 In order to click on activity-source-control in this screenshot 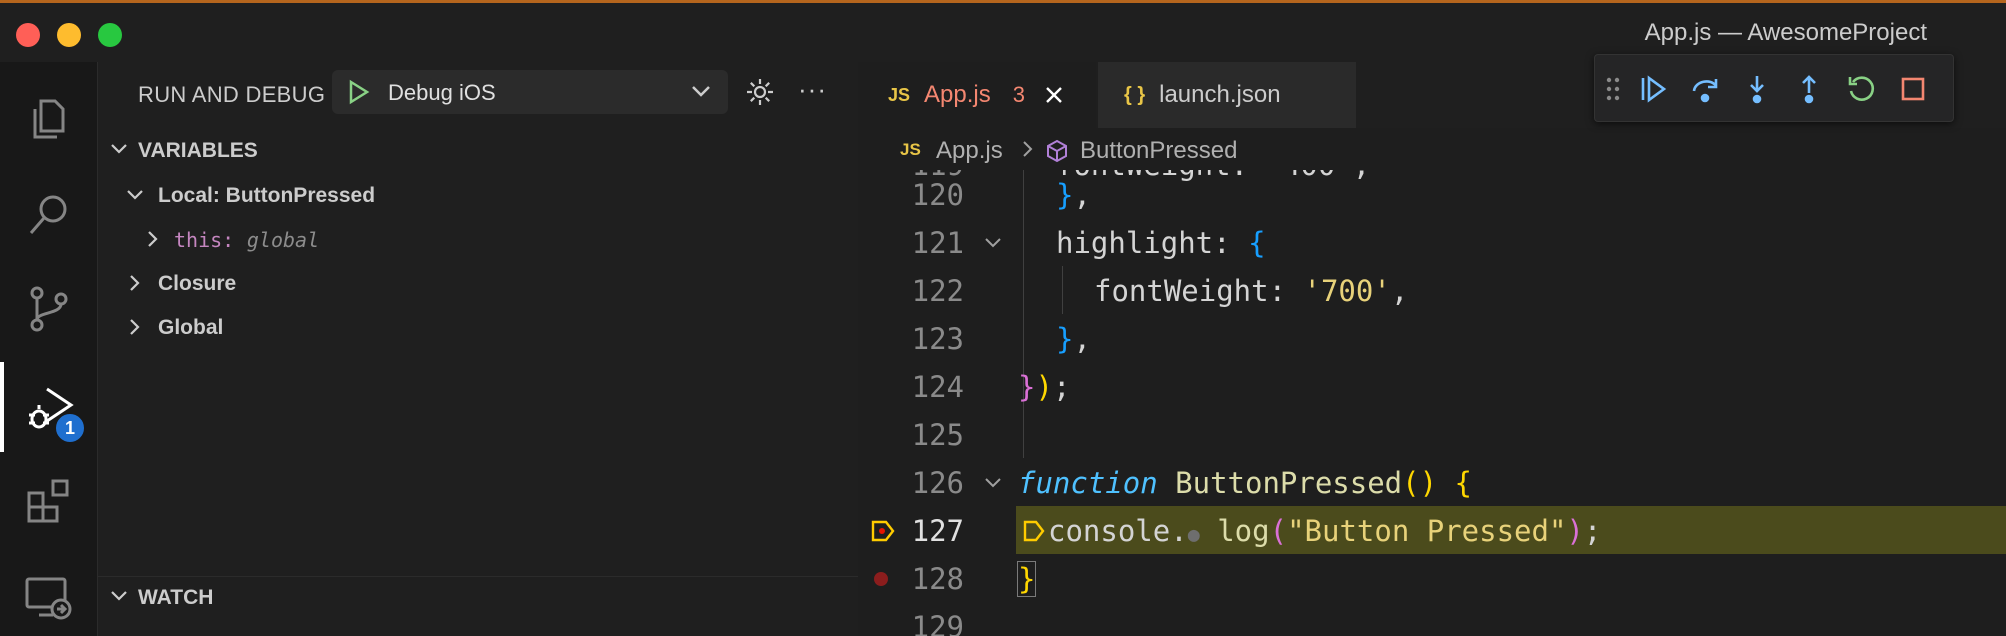, I will do `click(49, 309)`.